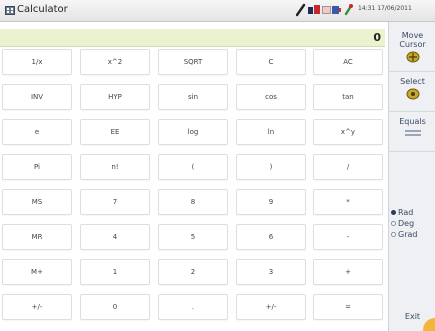 The width and height of the screenshot is (435, 331). What do you see at coordinates (412, 121) in the screenshot?
I see `equals-label: Equals` at bounding box center [412, 121].